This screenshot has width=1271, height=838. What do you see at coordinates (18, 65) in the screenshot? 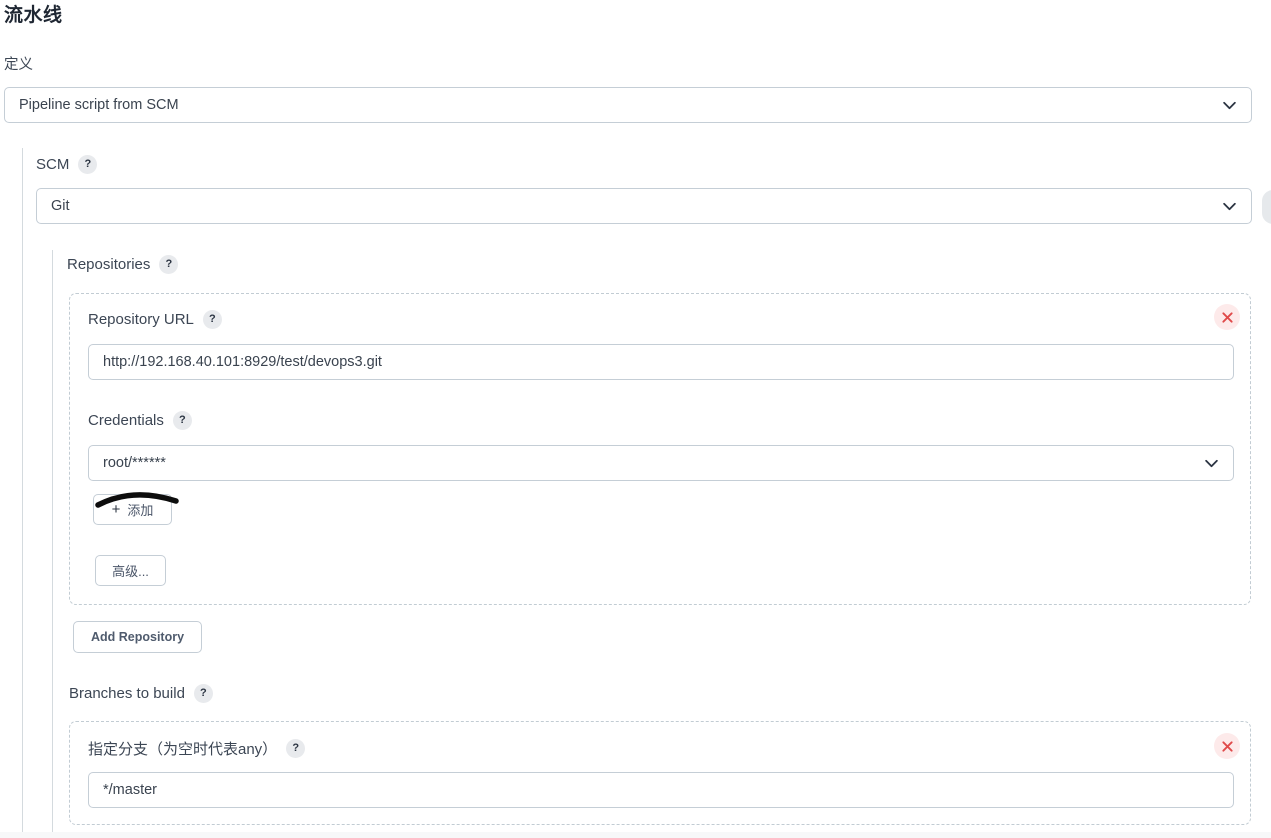
I see `definition-label: 定义` at bounding box center [18, 65].